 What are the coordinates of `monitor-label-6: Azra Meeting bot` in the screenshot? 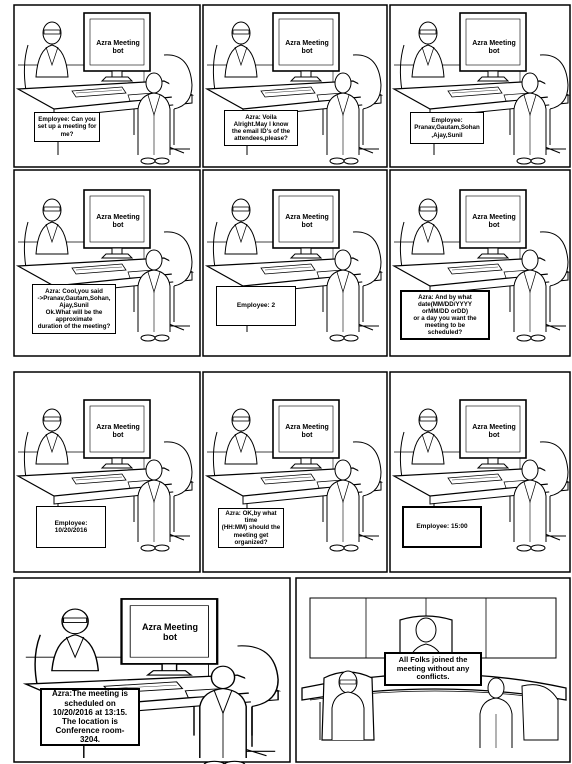 It's located at (494, 222).